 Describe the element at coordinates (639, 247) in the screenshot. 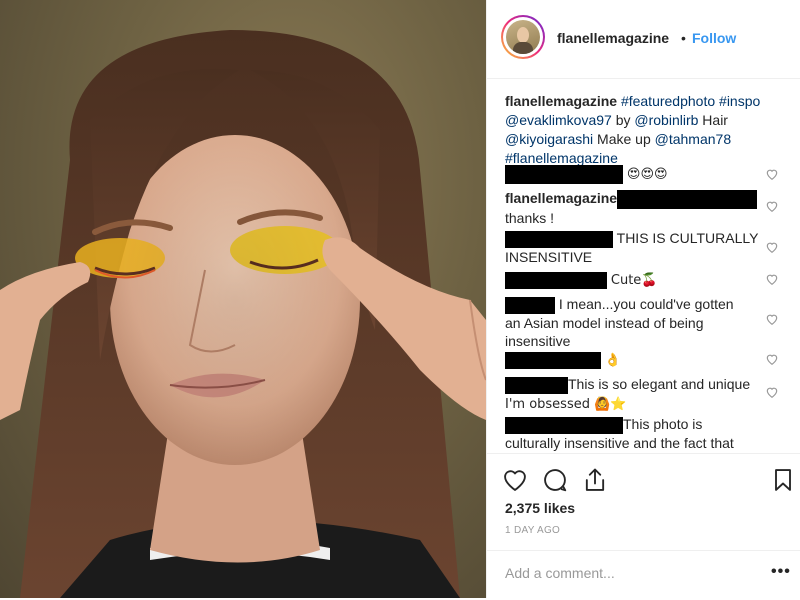

I see `comment-item: THIS IS CULTURALLY INSENSITIVE` at that location.